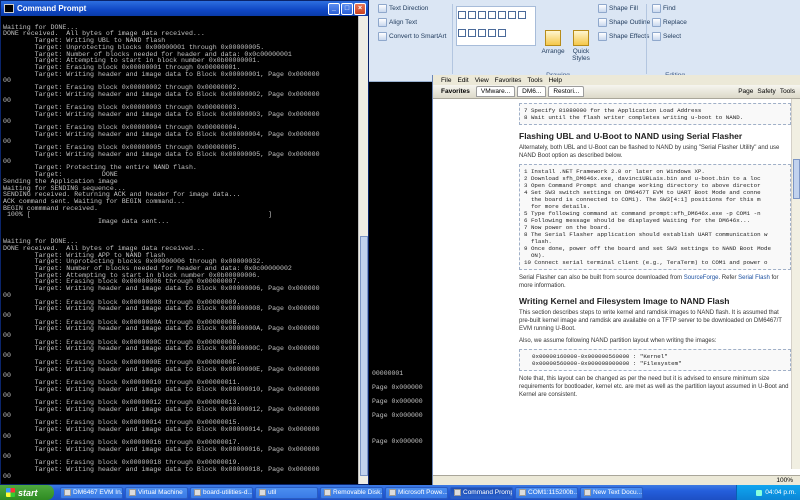  Describe the element at coordinates (555, 80) in the screenshot. I see `menu-help: Help` at that location.